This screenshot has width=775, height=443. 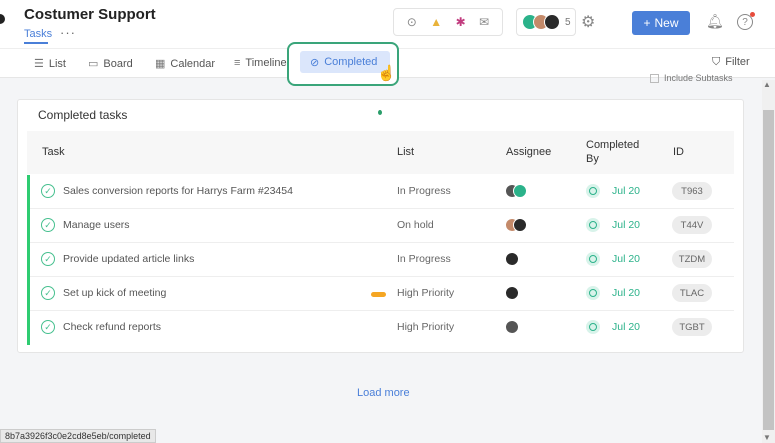 What do you see at coordinates (588, 22) in the screenshot?
I see `gear-icon: ⚙` at bounding box center [588, 22].